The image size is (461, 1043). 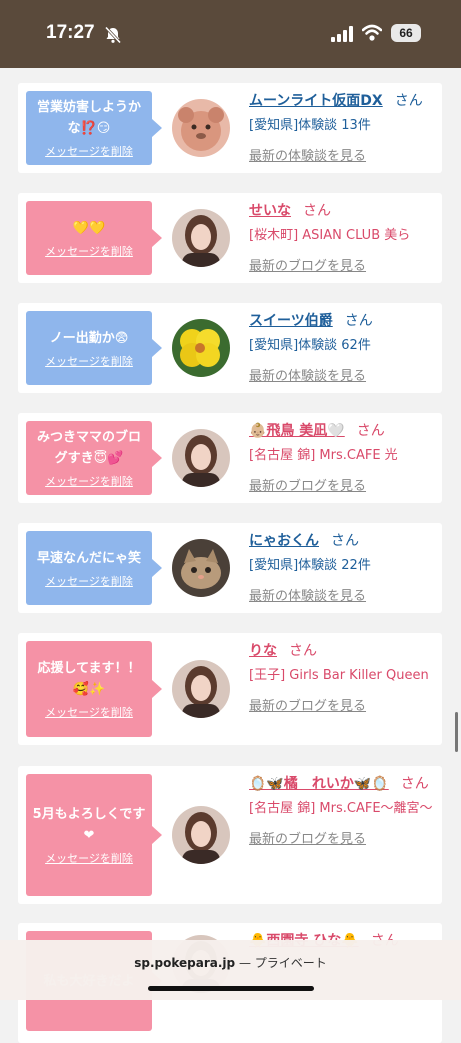 What do you see at coordinates (282, 963) in the screenshot?
I see `private-mode-label: — プライベート` at bounding box center [282, 963].